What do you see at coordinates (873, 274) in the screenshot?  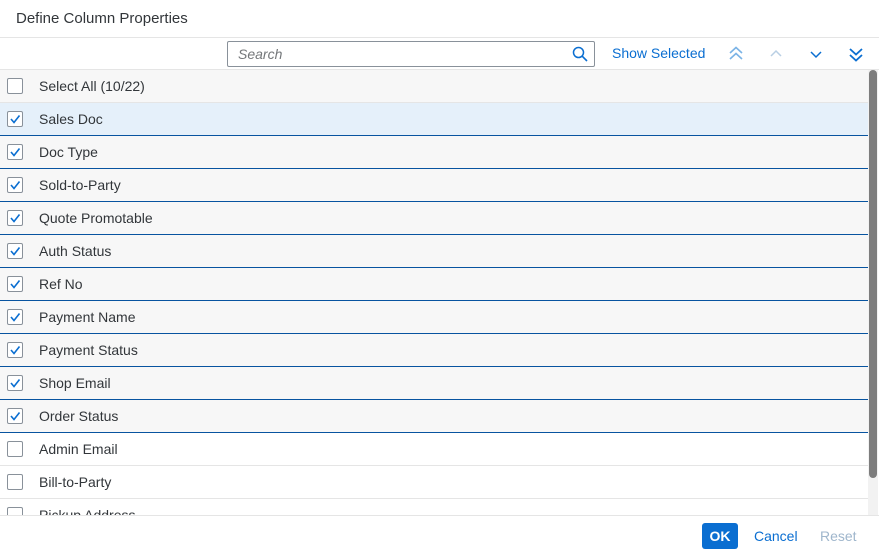 I see `scrollbar-thumb` at bounding box center [873, 274].